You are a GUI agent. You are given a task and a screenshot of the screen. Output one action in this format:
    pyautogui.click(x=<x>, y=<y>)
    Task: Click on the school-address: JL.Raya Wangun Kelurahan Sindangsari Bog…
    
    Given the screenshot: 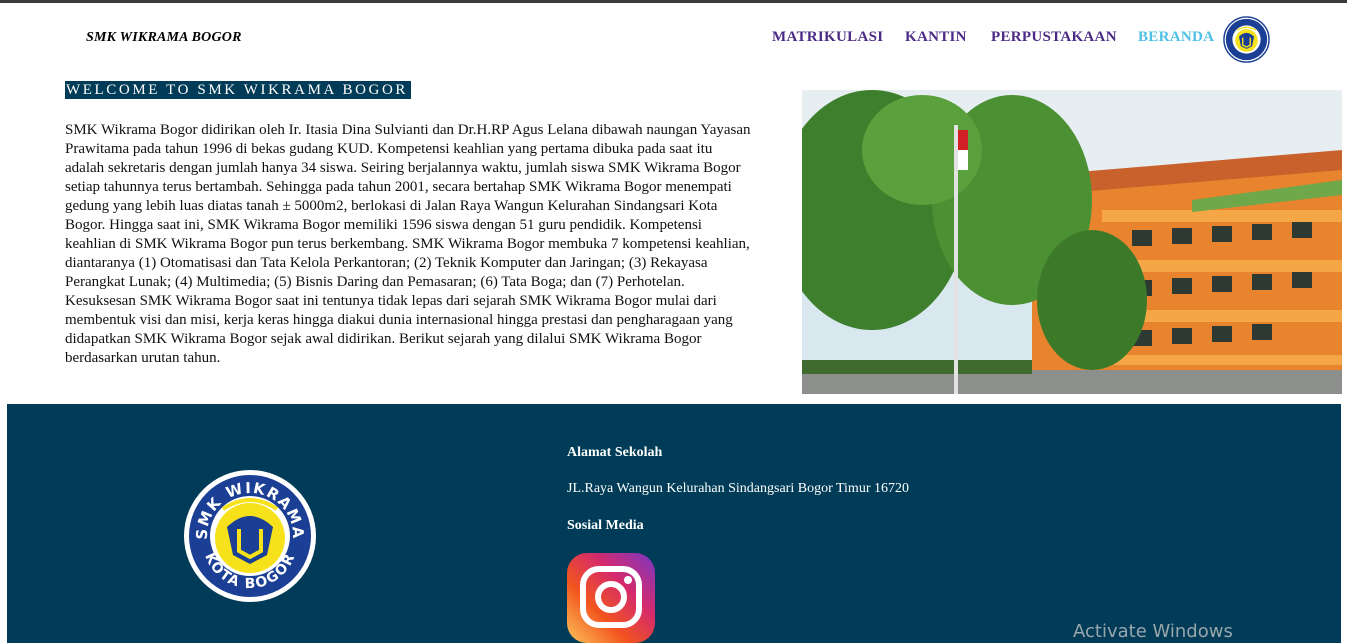 What is the action you would take?
    pyautogui.click(x=738, y=488)
    